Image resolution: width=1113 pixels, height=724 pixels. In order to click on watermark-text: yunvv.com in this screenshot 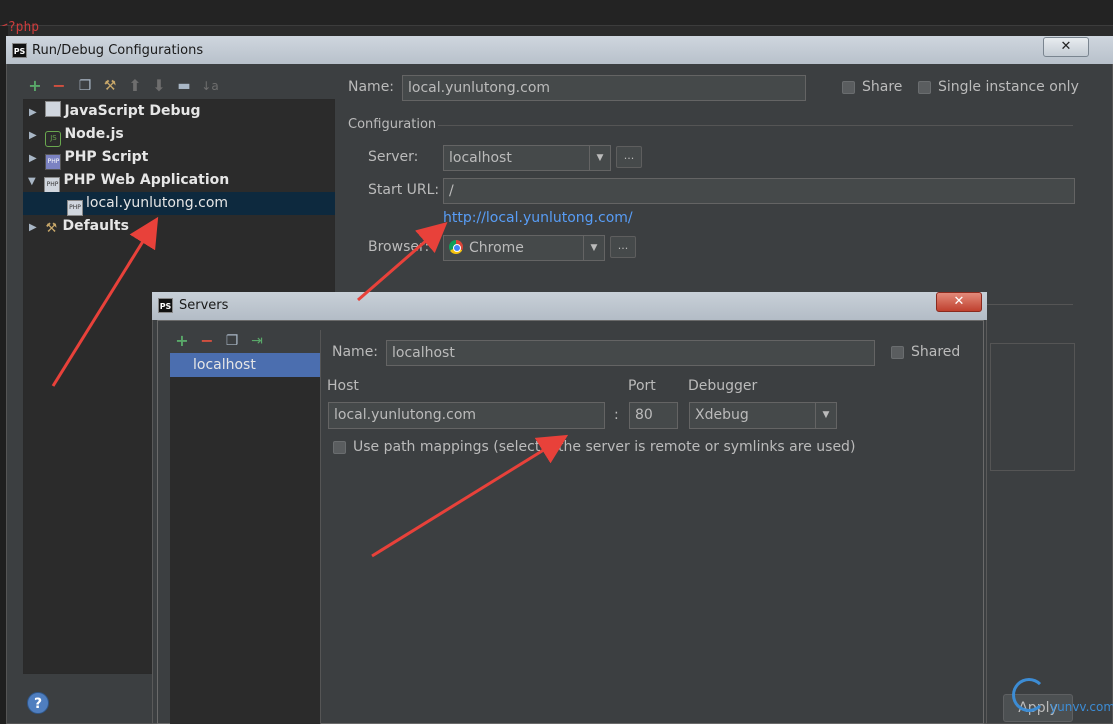, I will do `click(1081, 707)`.